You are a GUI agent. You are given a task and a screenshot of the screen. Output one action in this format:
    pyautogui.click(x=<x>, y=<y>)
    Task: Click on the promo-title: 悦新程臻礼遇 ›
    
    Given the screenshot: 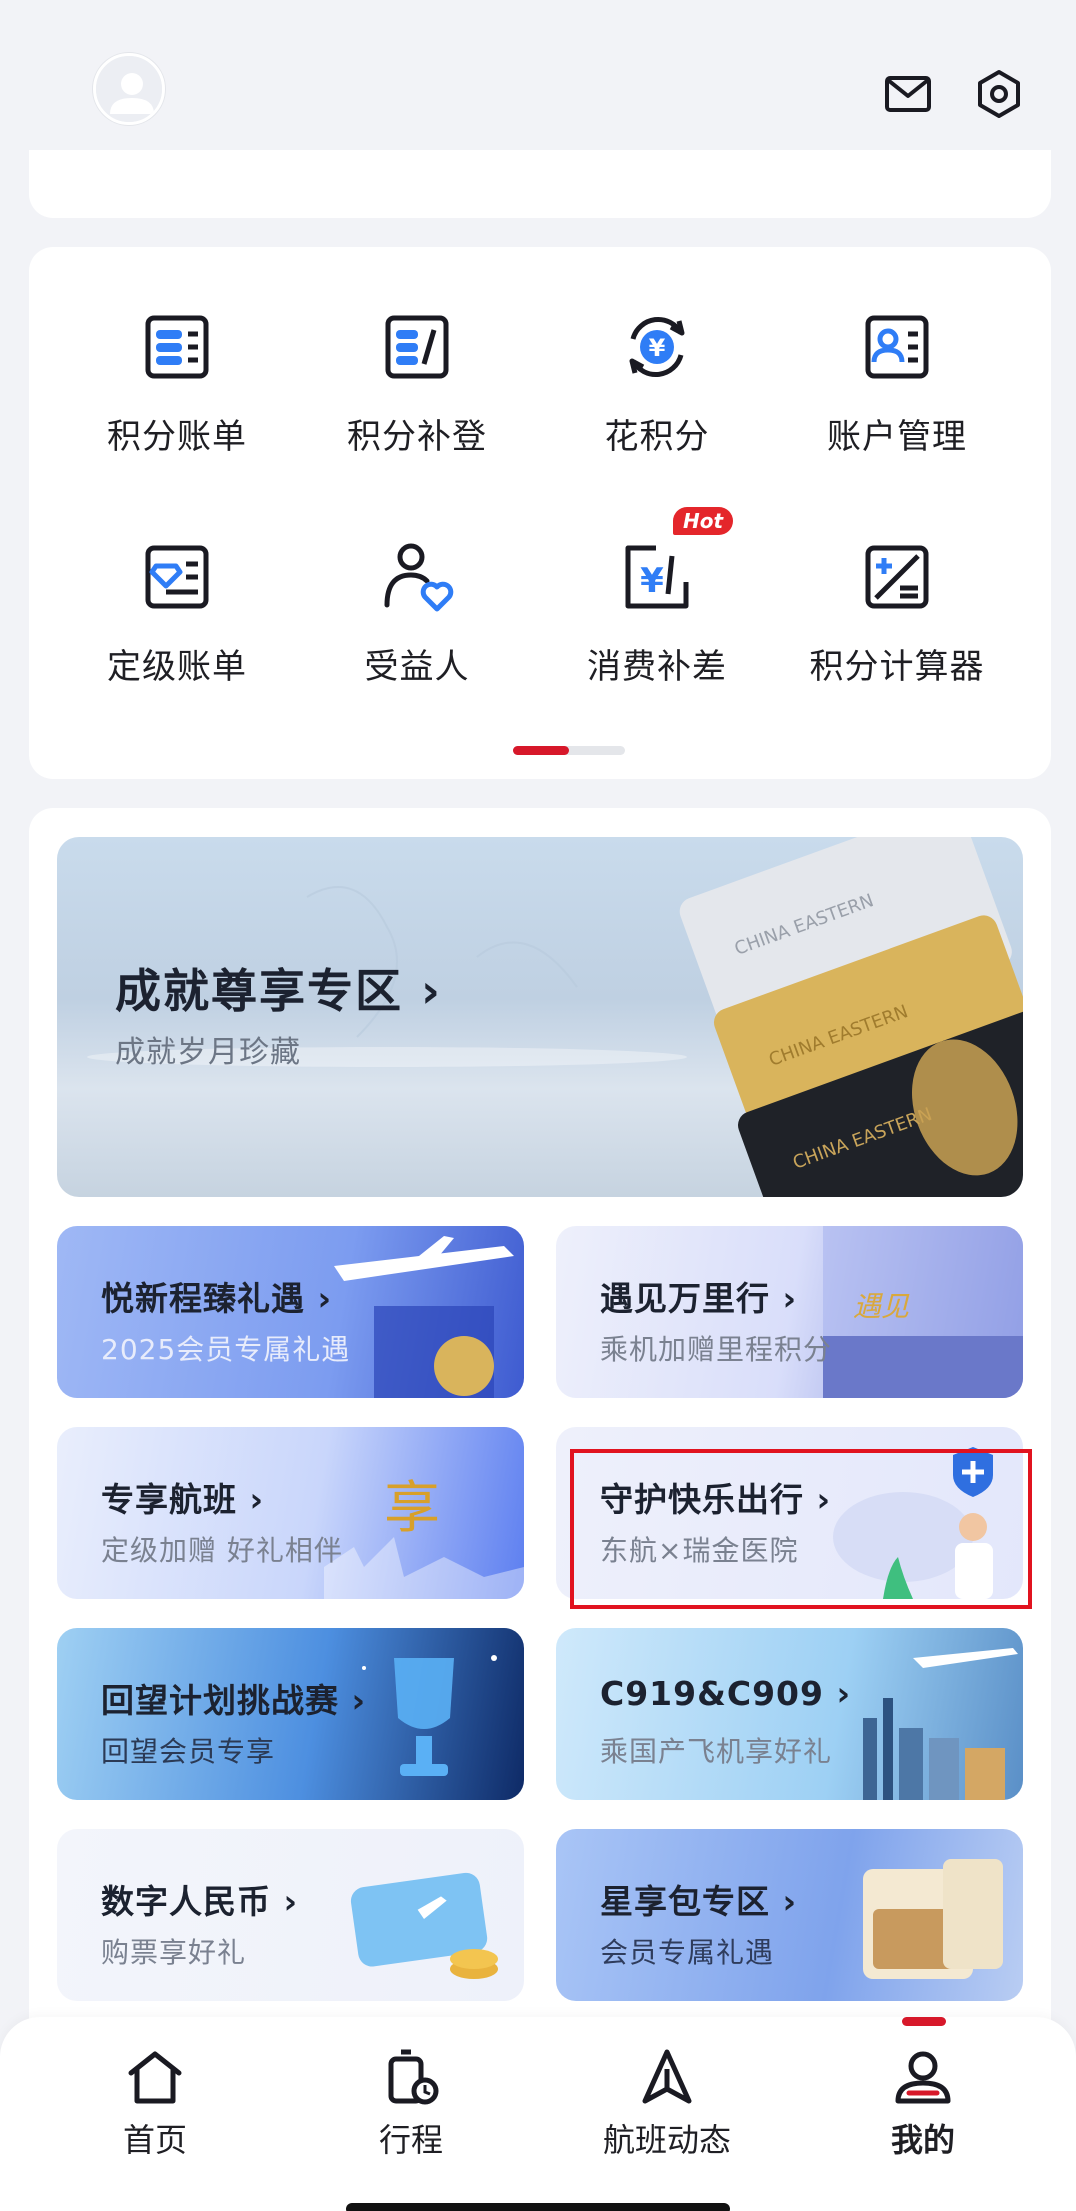 What is the action you would take?
    pyautogui.click(x=217, y=1298)
    